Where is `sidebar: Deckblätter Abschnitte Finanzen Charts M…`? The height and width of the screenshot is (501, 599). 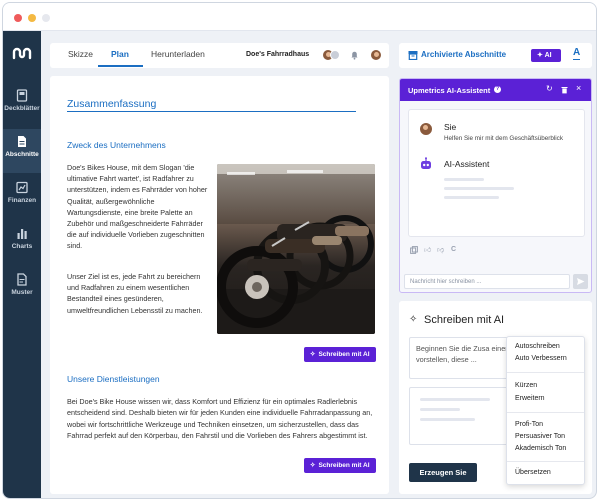
sidebar: Deckblätter Abschnitte Finanzen Charts M… is located at coordinates (22, 264).